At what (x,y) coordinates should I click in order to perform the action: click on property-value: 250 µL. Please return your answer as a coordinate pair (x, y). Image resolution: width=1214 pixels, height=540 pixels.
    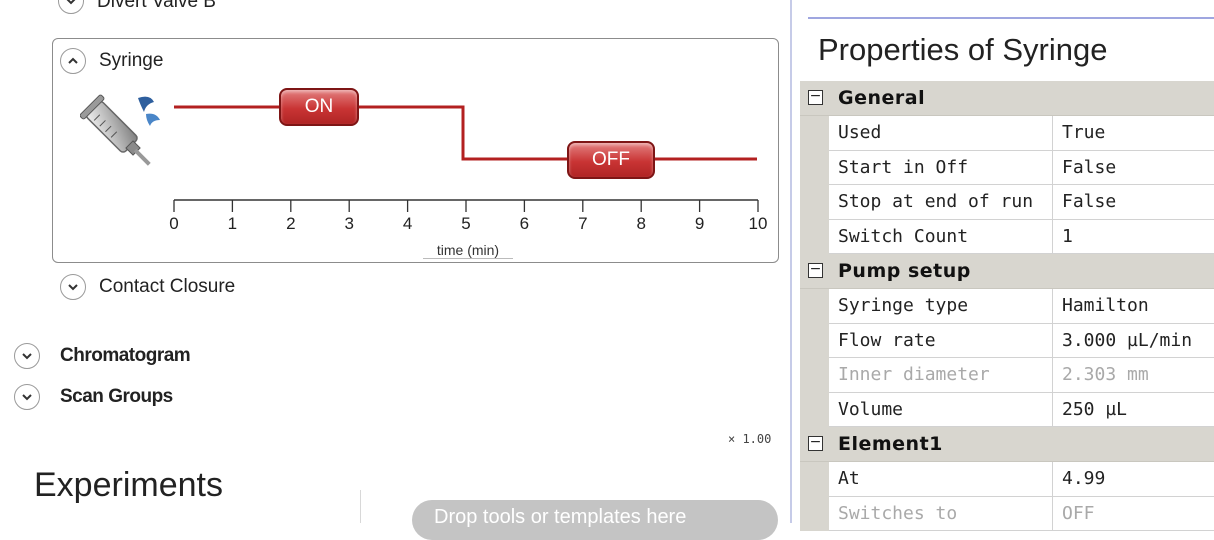
    Looking at the image, I should click on (1133, 410).